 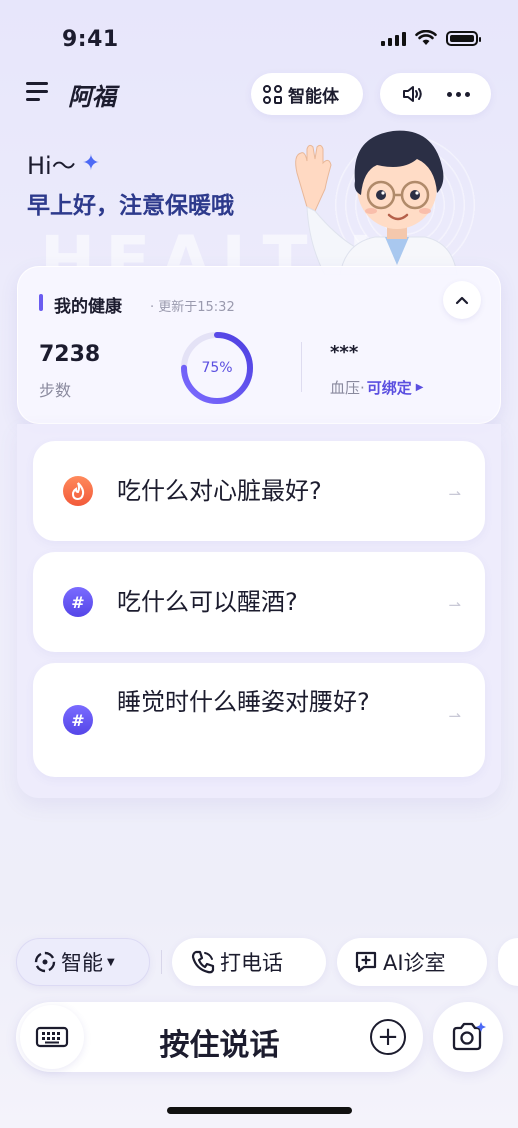 What do you see at coordinates (301, 367) in the screenshot?
I see `health-divider` at bounding box center [301, 367].